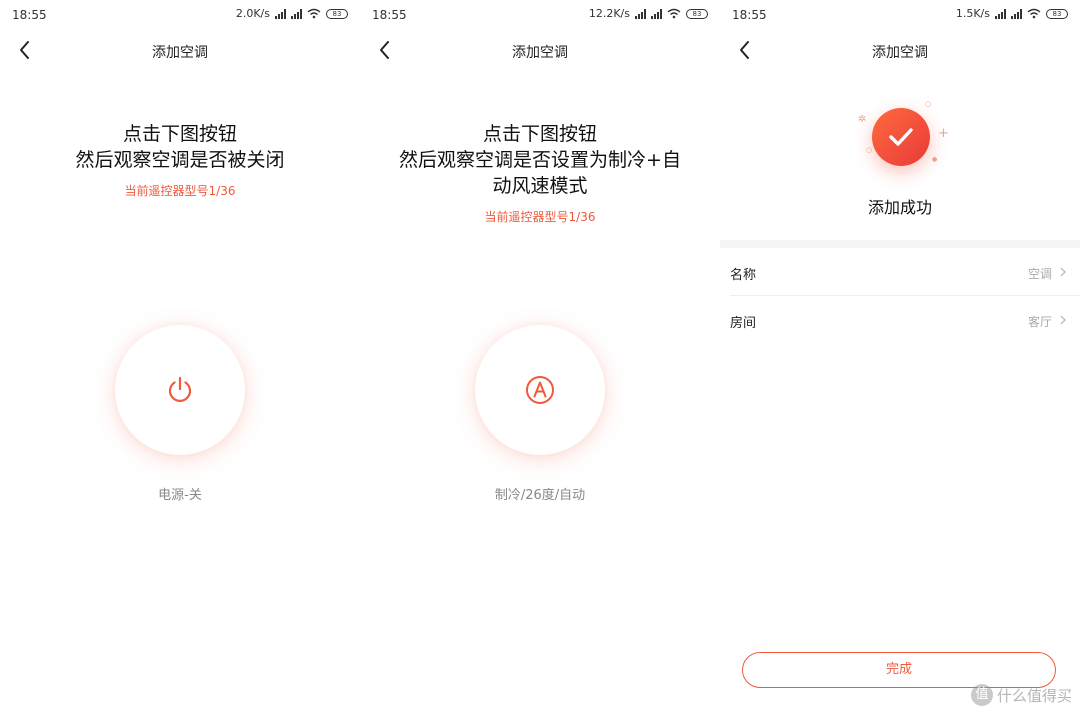 The width and height of the screenshot is (1080, 719). I want to click on power-off-button, so click(180, 390).